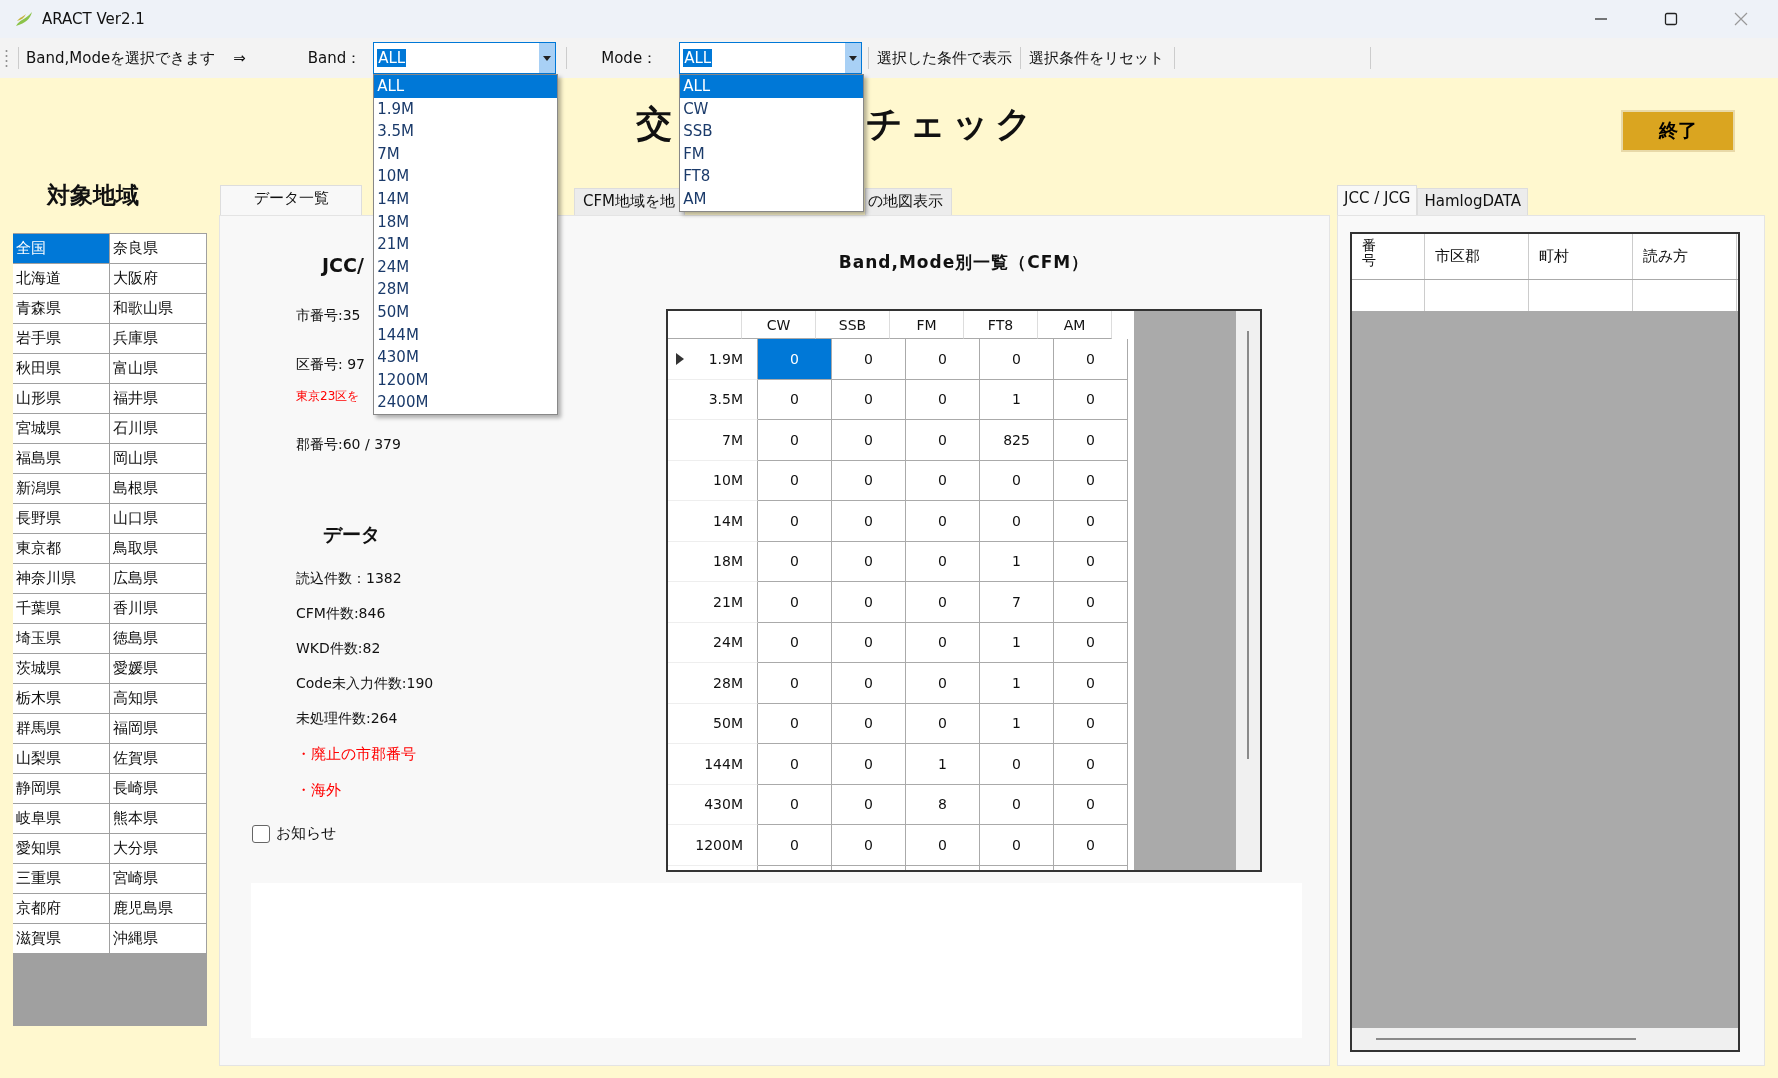 The image size is (1778, 1078). Describe the element at coordinates (328, 396) in the screenshot. I see `info-text: 東京23区を` at that location.